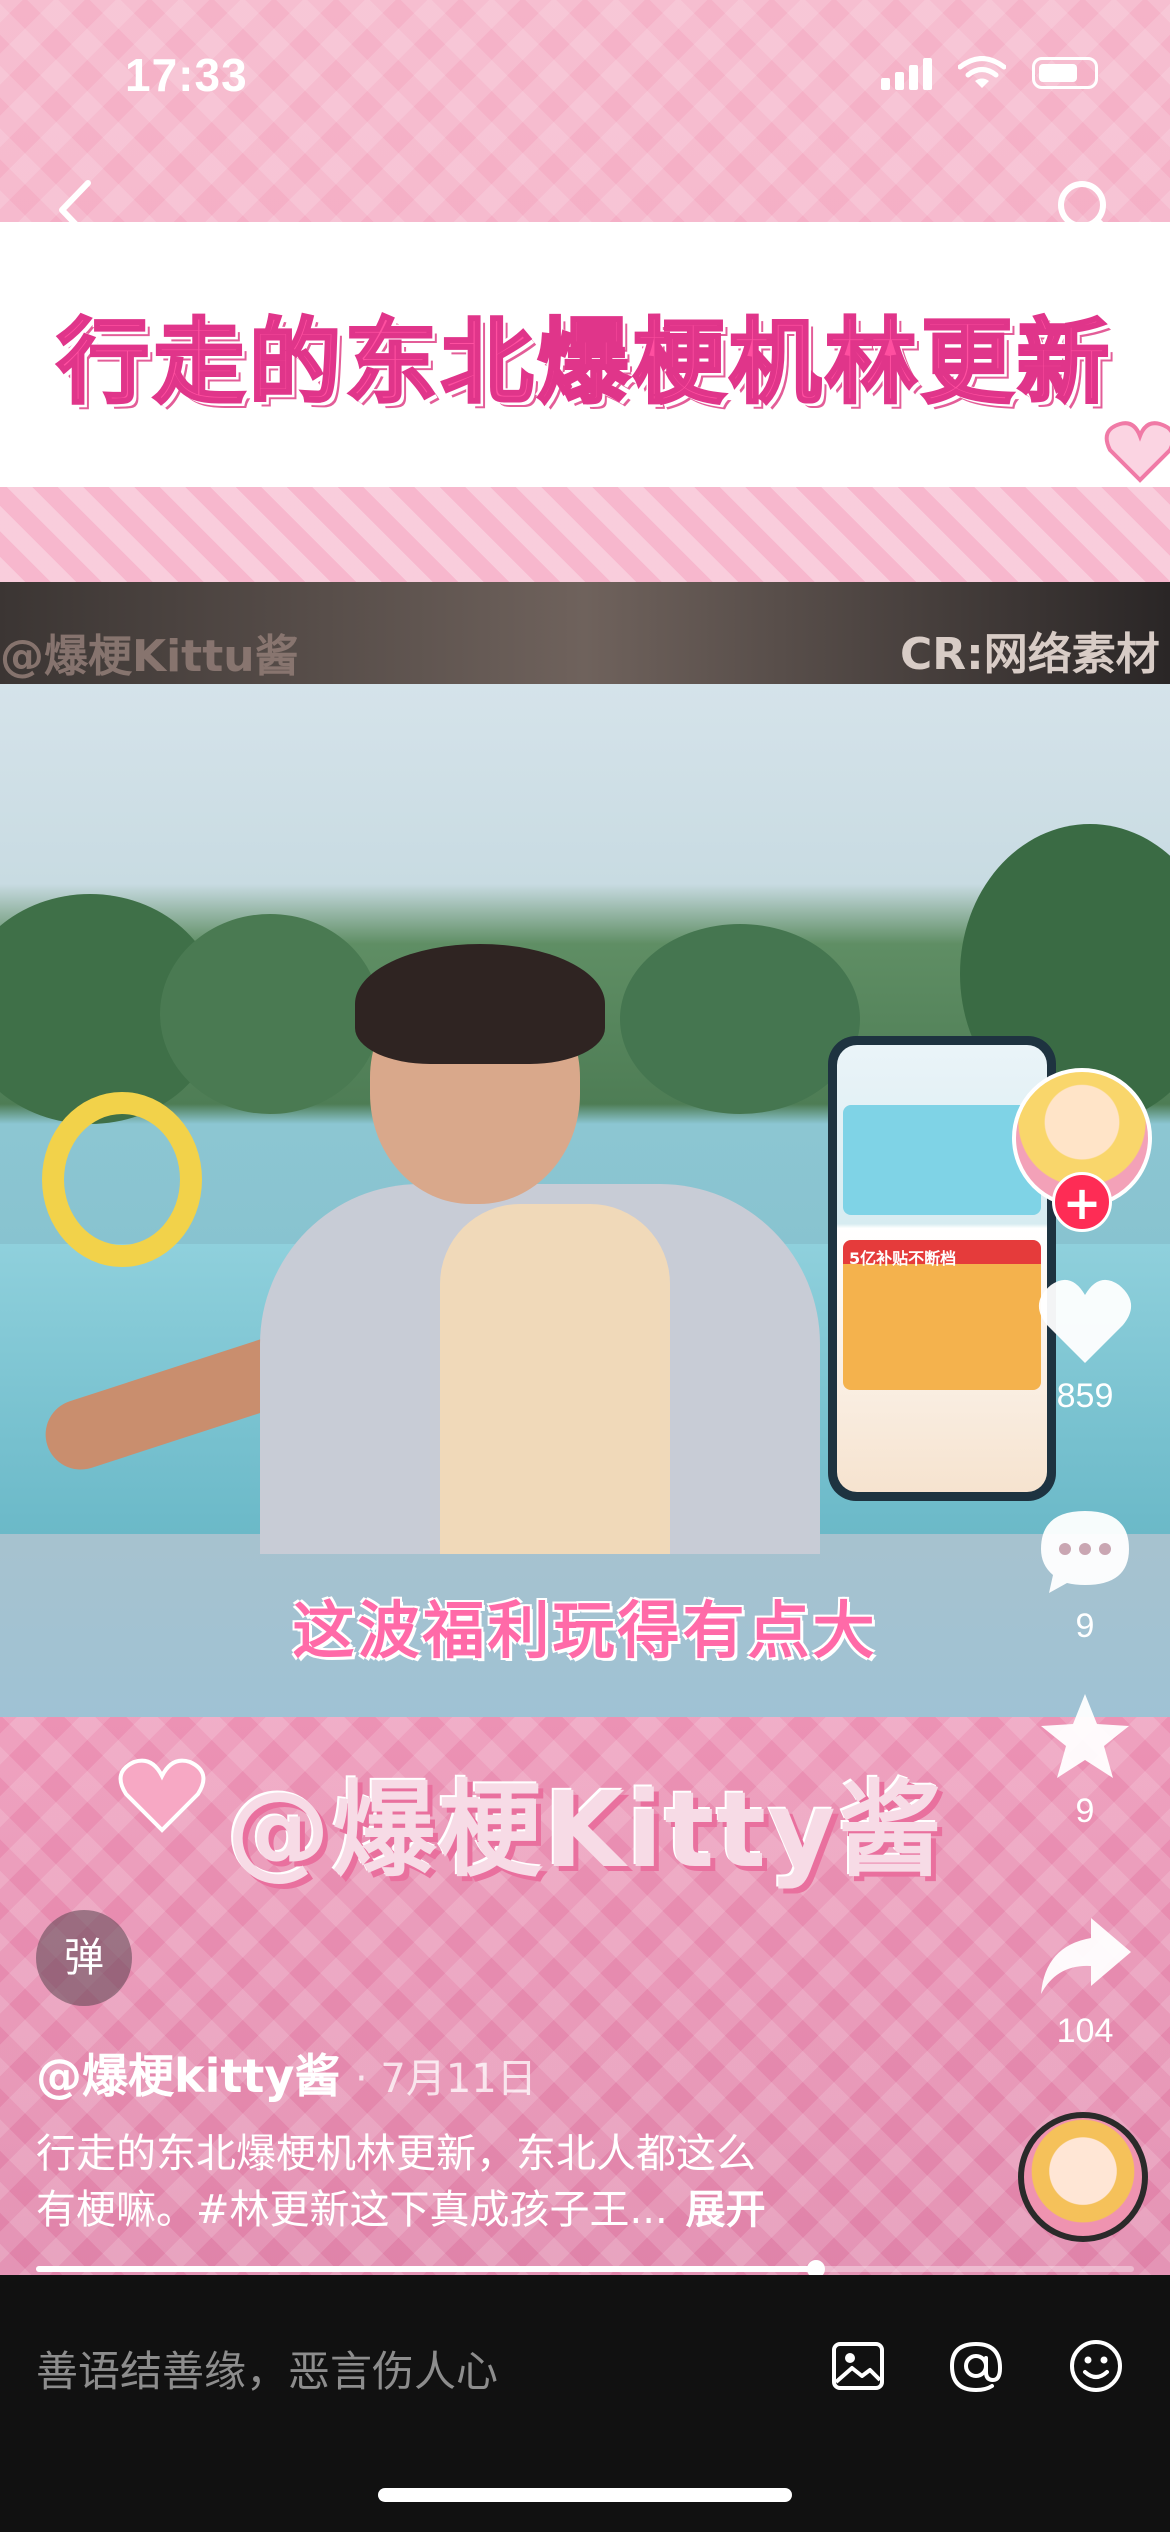  I want to click on follow-button: +, so click(1082, 1202).